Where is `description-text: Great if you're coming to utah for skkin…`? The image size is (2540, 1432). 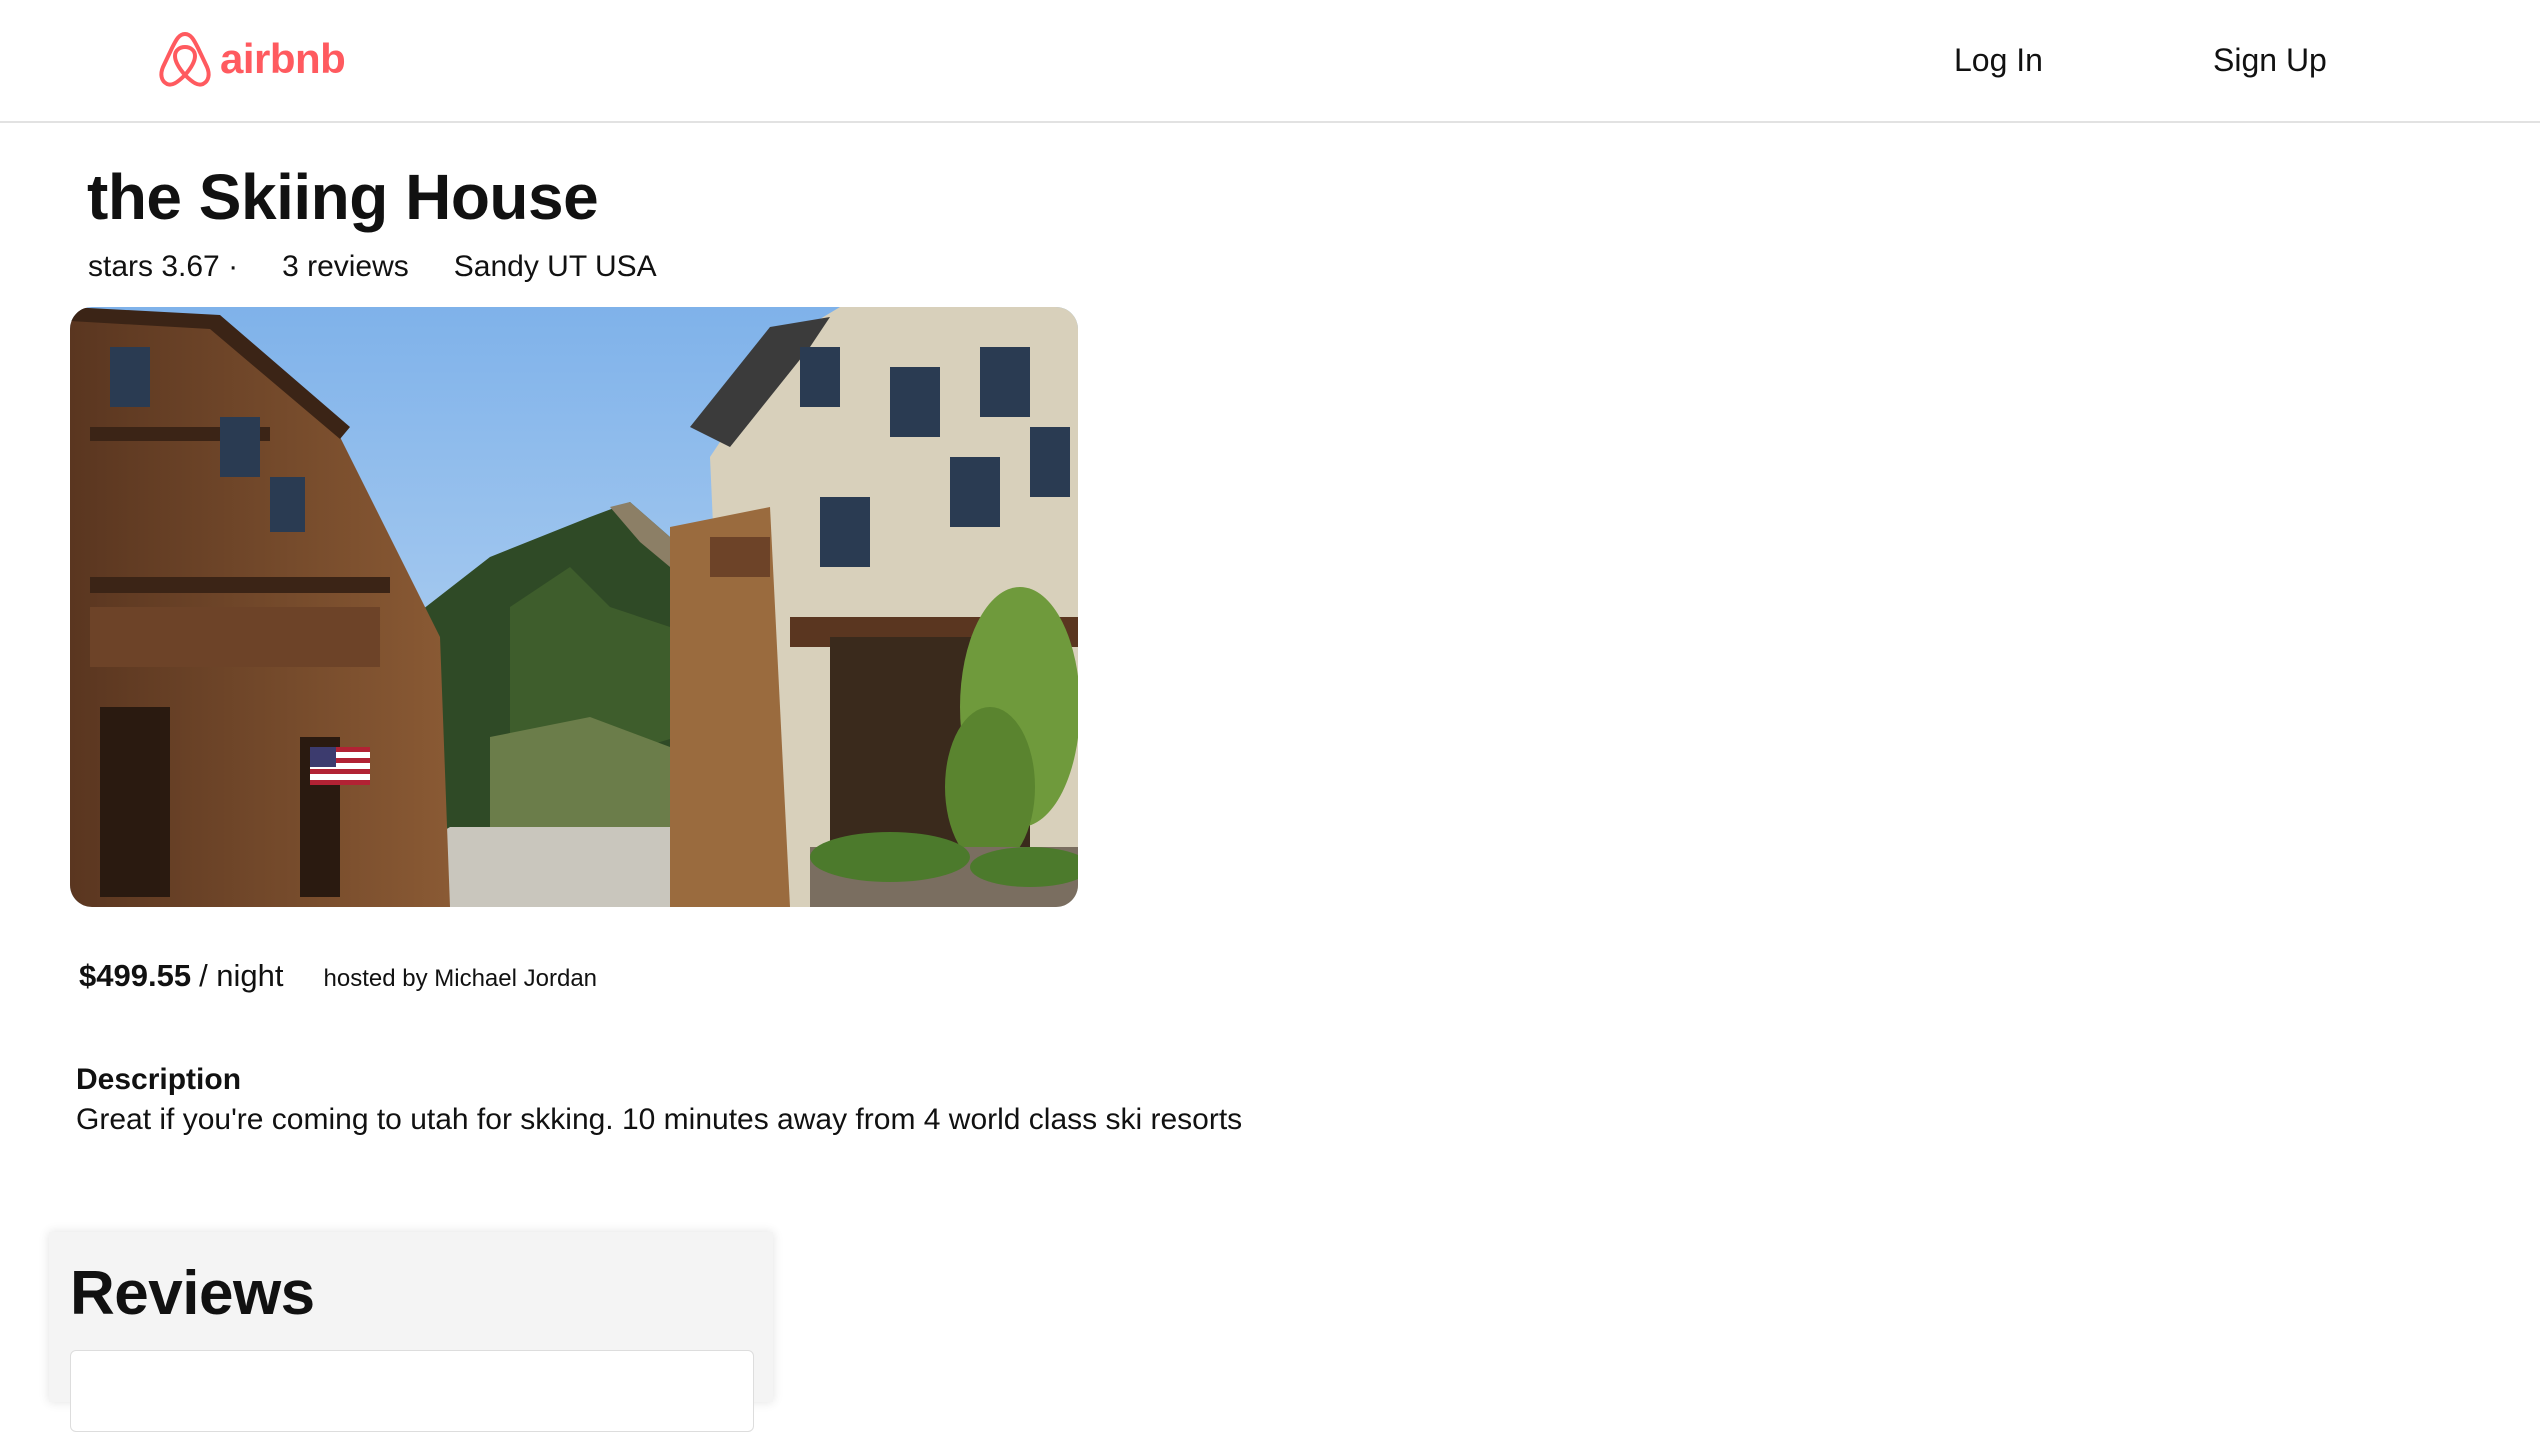
description-text: Great if you're coming to utah for skkin… is located at coordinates (659, 1119).